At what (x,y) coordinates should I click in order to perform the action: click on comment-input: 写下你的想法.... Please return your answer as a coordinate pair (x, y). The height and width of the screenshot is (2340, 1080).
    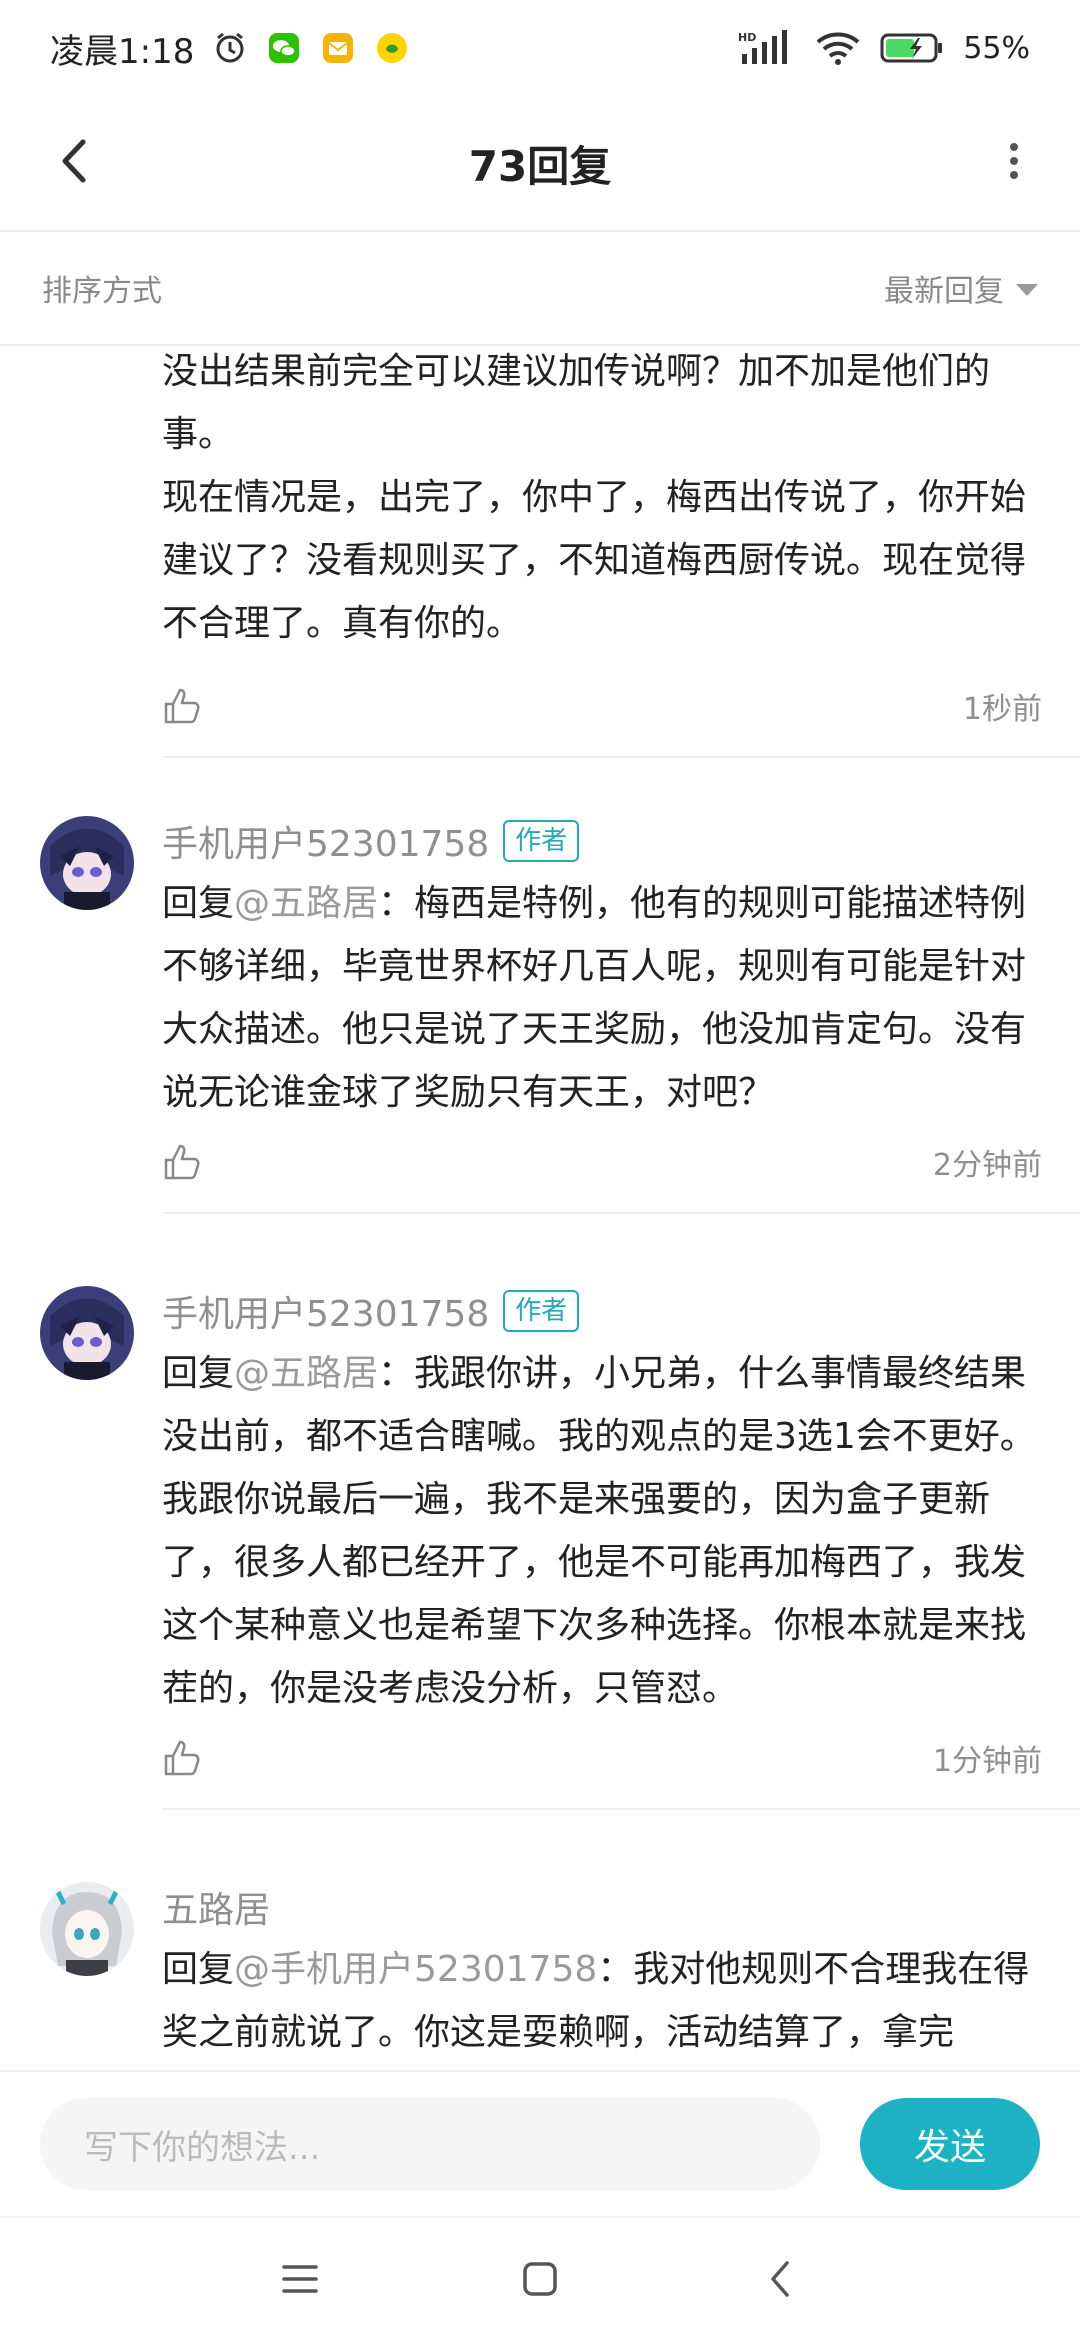
    Looking at the image, I should click on (430, 2144).